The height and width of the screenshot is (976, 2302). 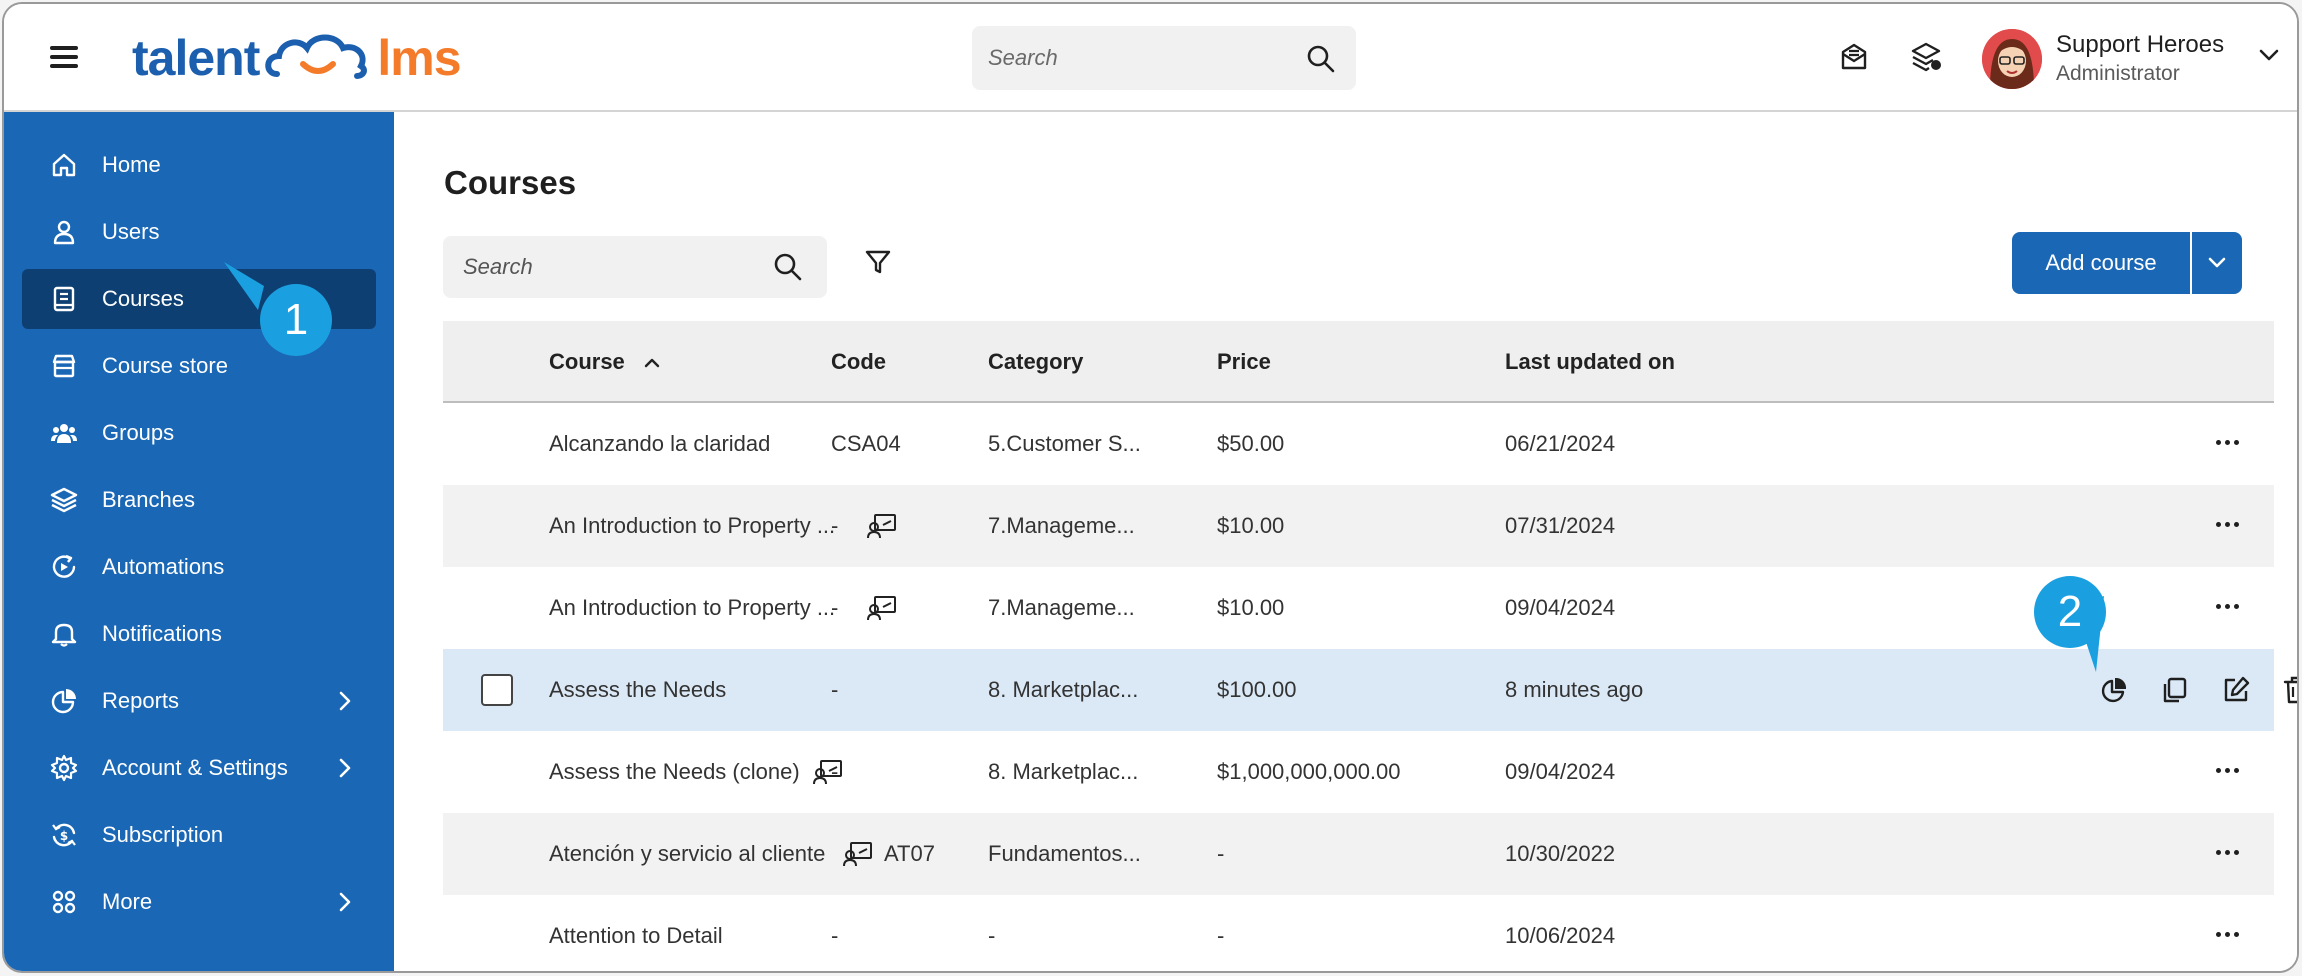 I want to click on sidebar-item-label: Reports, so click(x=141, y=700).